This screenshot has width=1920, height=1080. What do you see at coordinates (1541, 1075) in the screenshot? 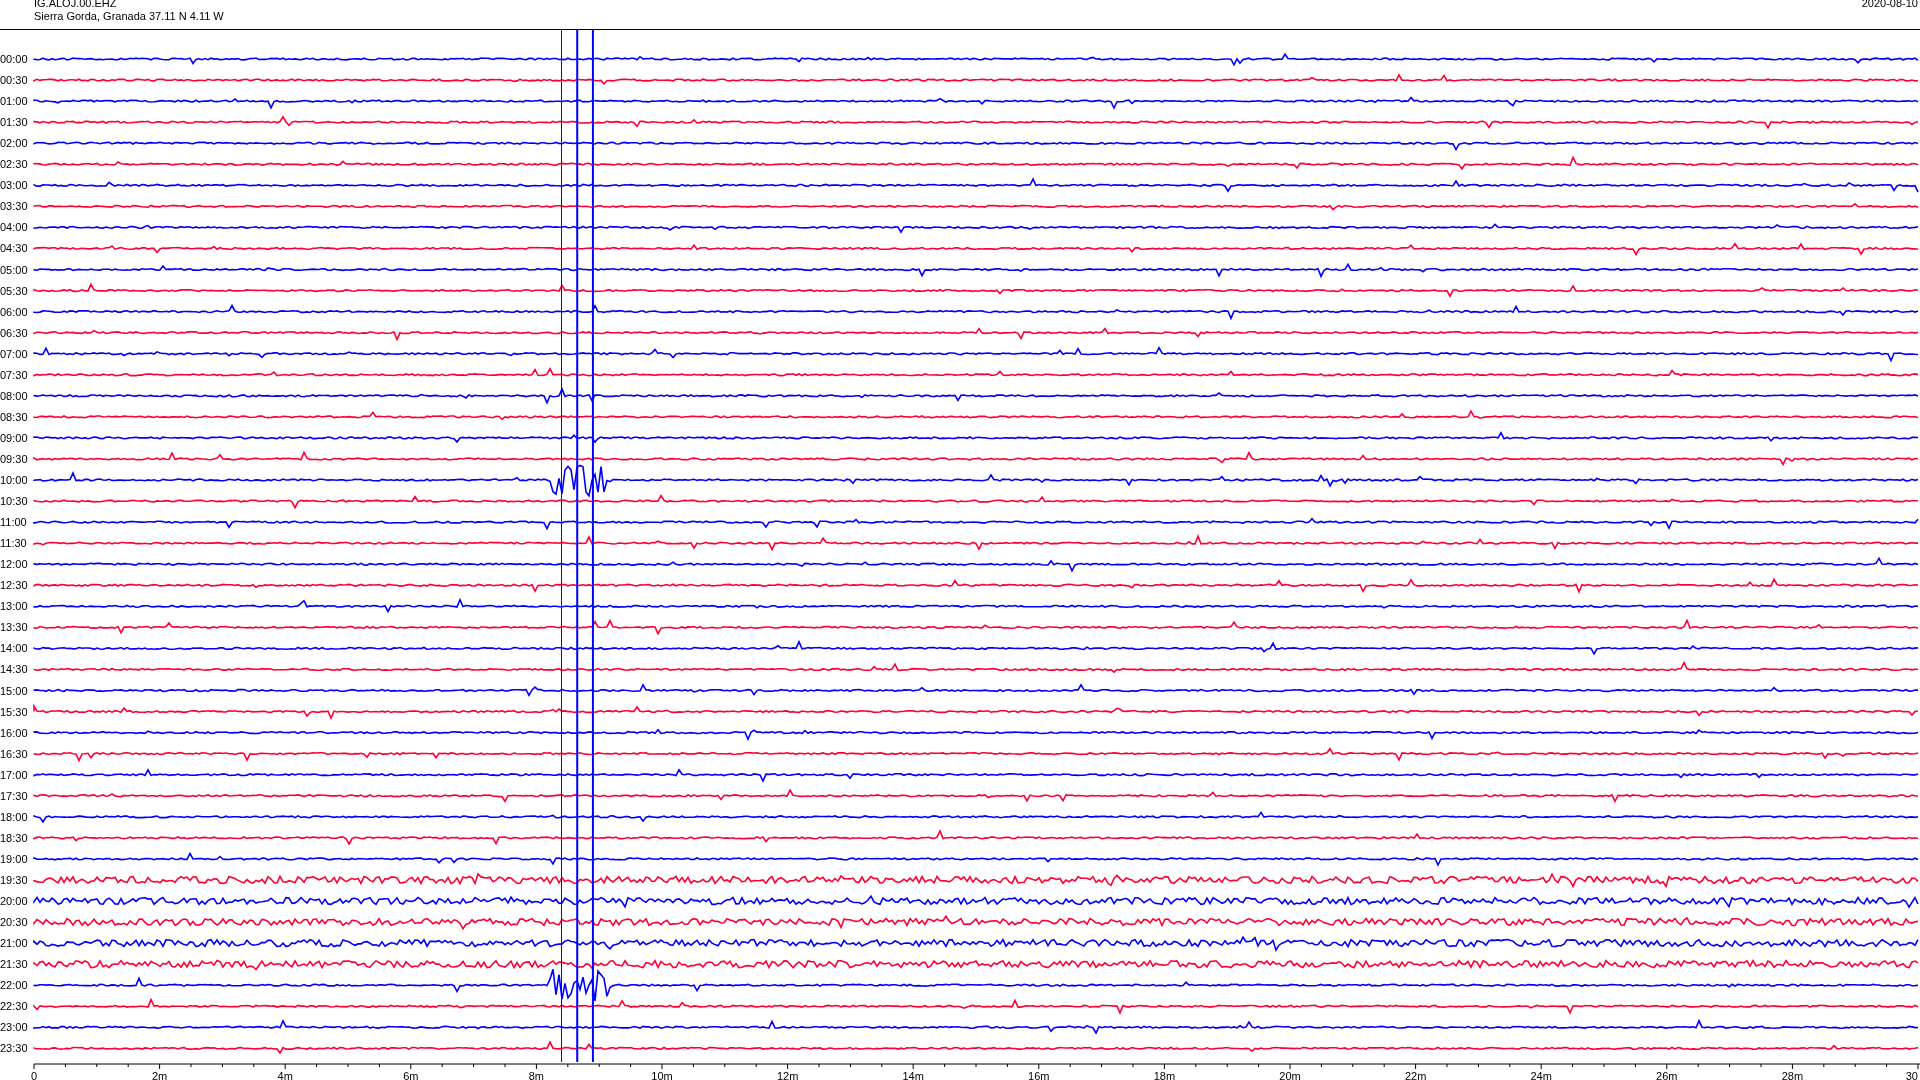
I see `axis-tick-label: 24m` at bounding box center [1541, 1075].